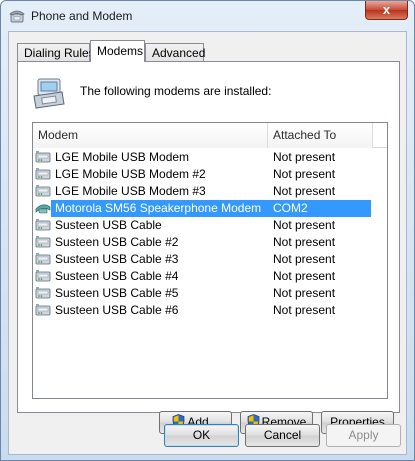 This screenshot has width=415, height=461. I want to click on title-bar: Phone and Modem x, so click(207, 16).